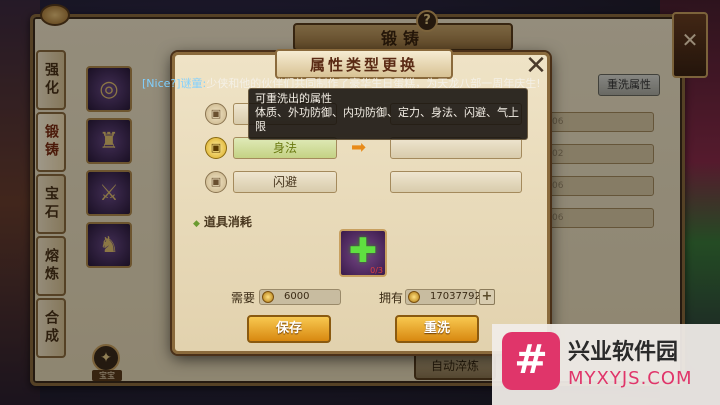  Describe the element at coordinates (376, 270) in the screenshot. I see `item-count: 0/3` at that location.